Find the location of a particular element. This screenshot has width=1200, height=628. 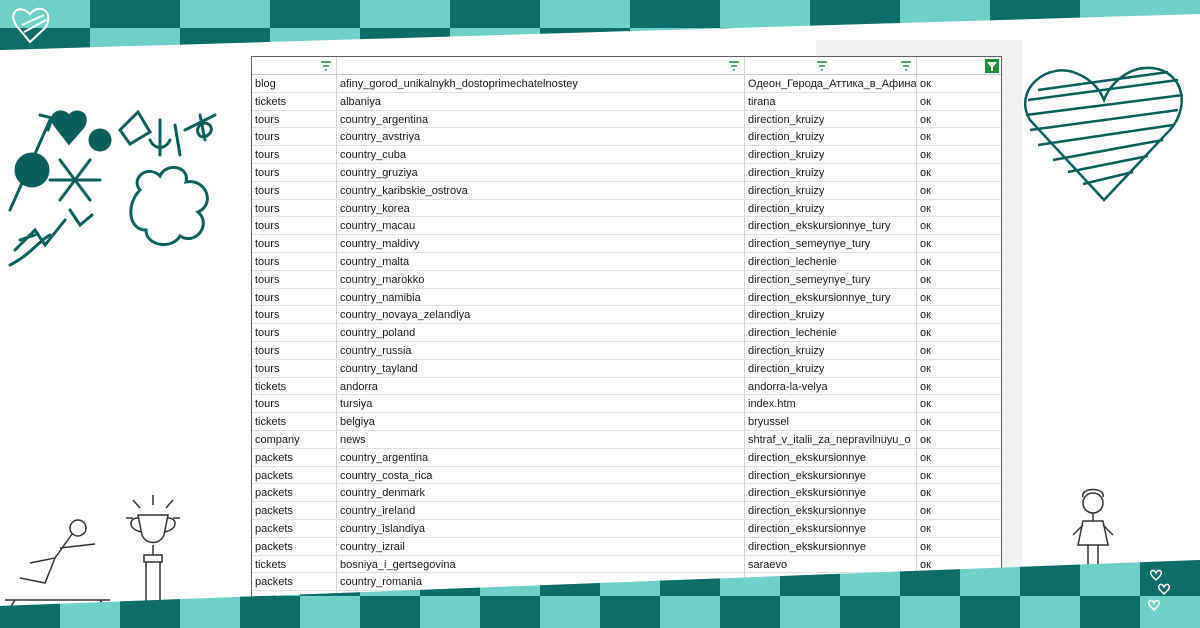

cell-category: country_marokko is located at coordinates (541, 279).